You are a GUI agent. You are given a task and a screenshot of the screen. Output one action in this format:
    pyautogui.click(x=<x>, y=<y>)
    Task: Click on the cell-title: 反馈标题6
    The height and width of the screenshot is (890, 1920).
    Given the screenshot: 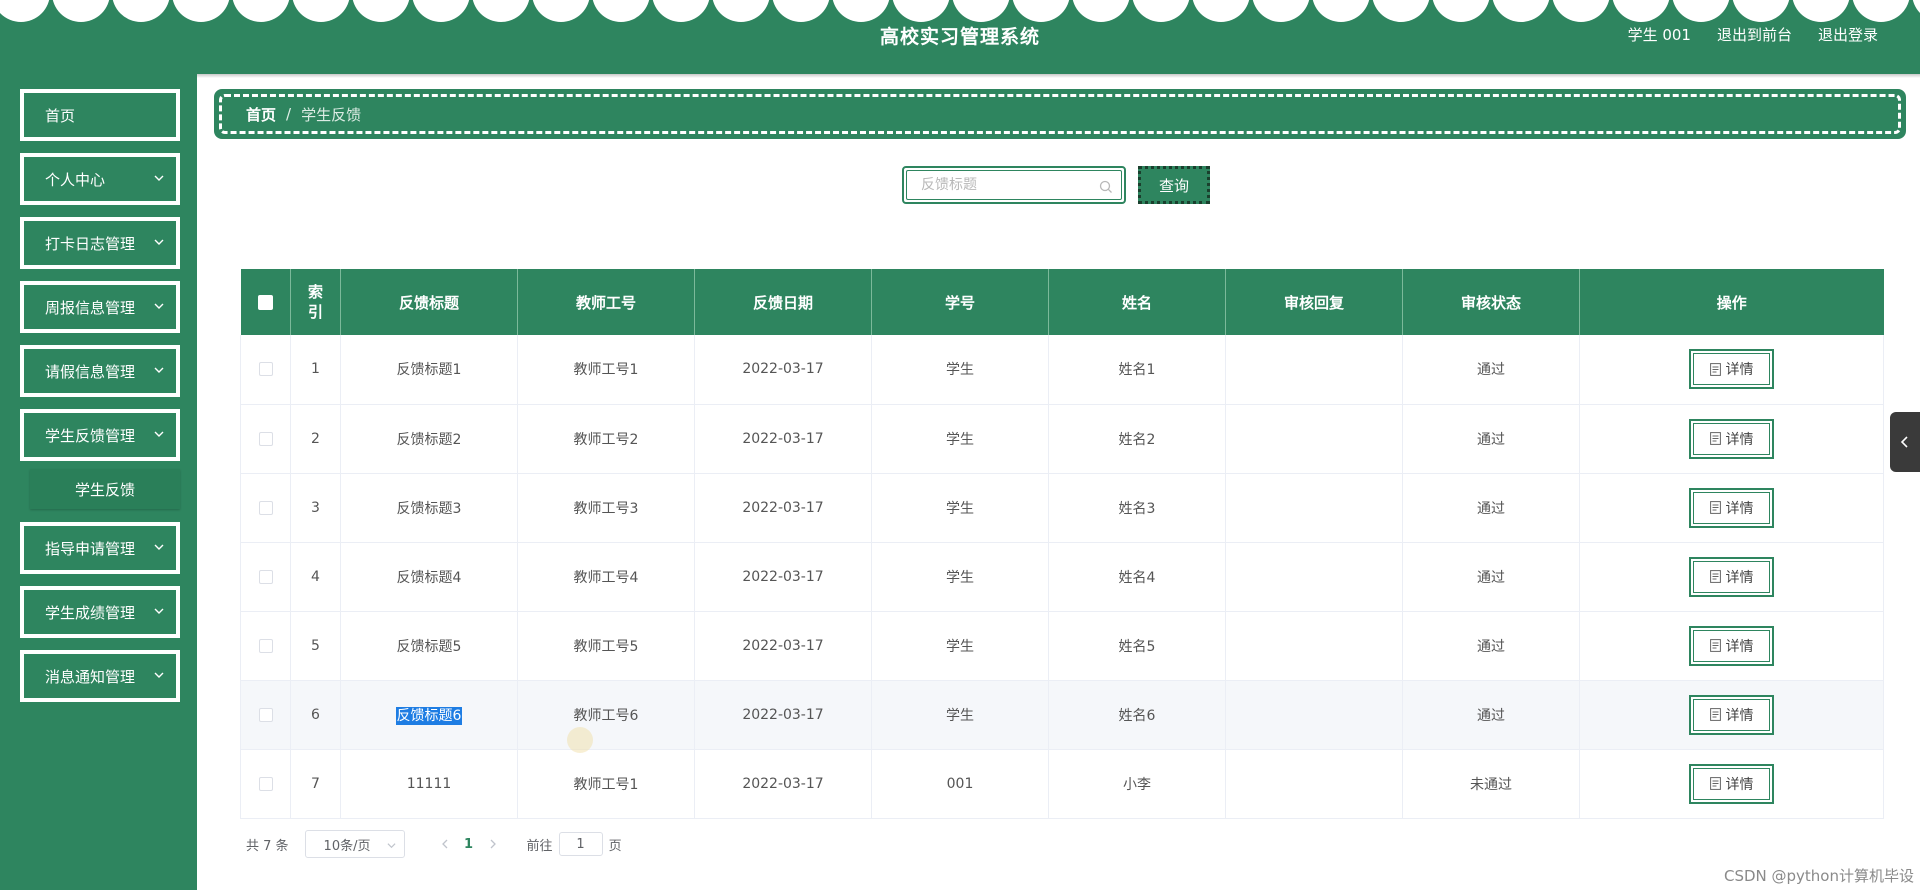 What is the action you would take?
    pyautogui.click(x=429, y=715)
    